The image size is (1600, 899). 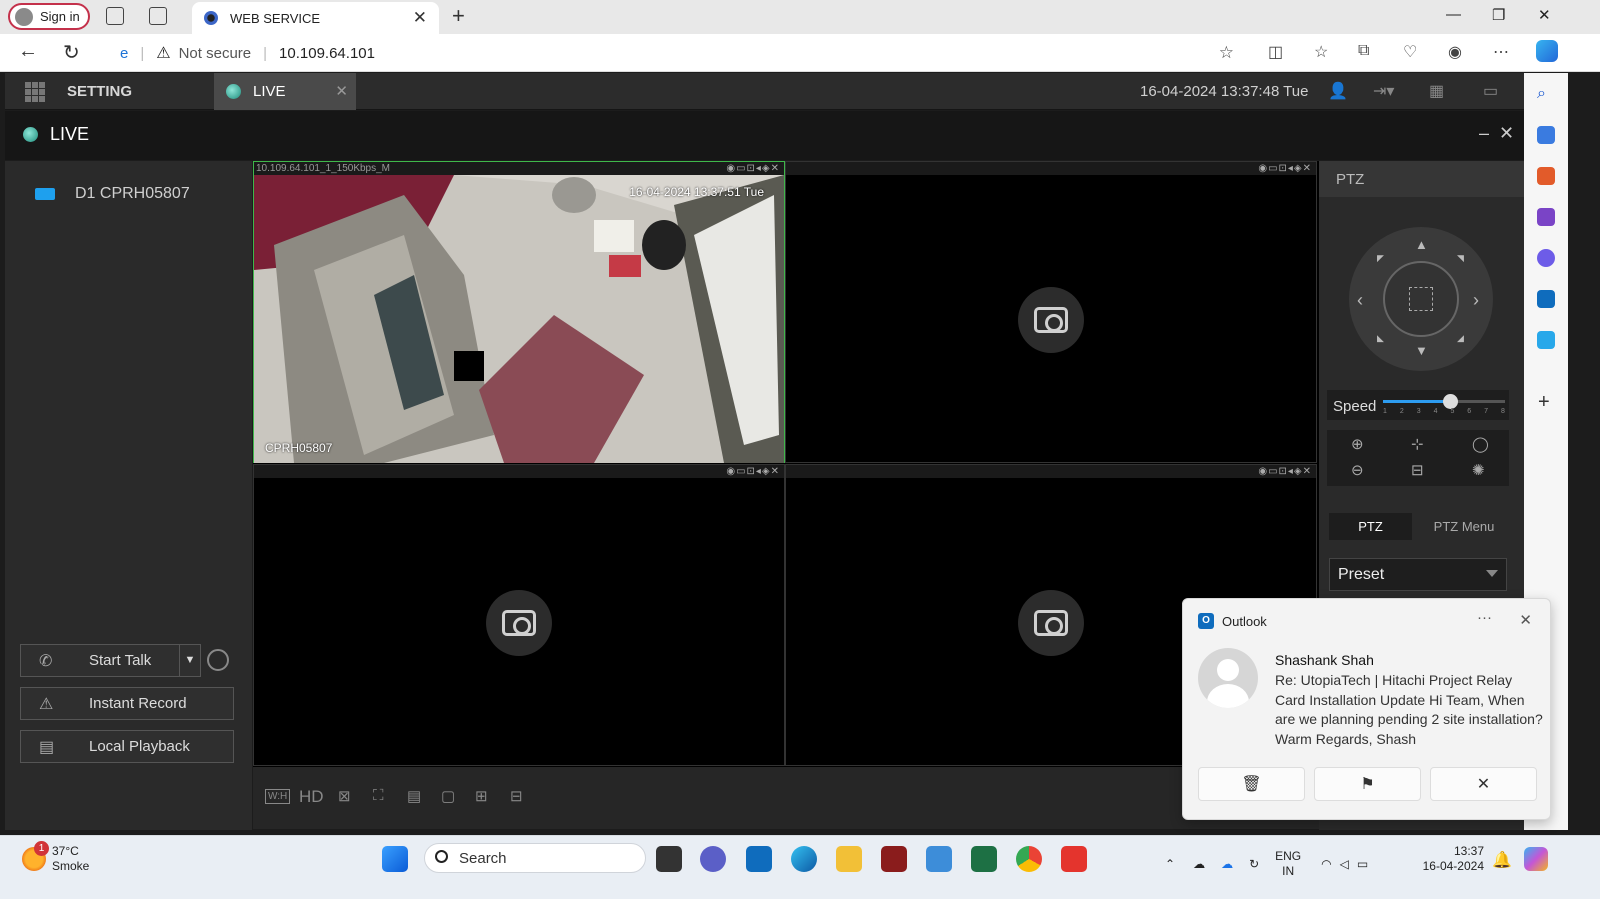 I want to click on shopping-icon, so click(x=1546, y=135).